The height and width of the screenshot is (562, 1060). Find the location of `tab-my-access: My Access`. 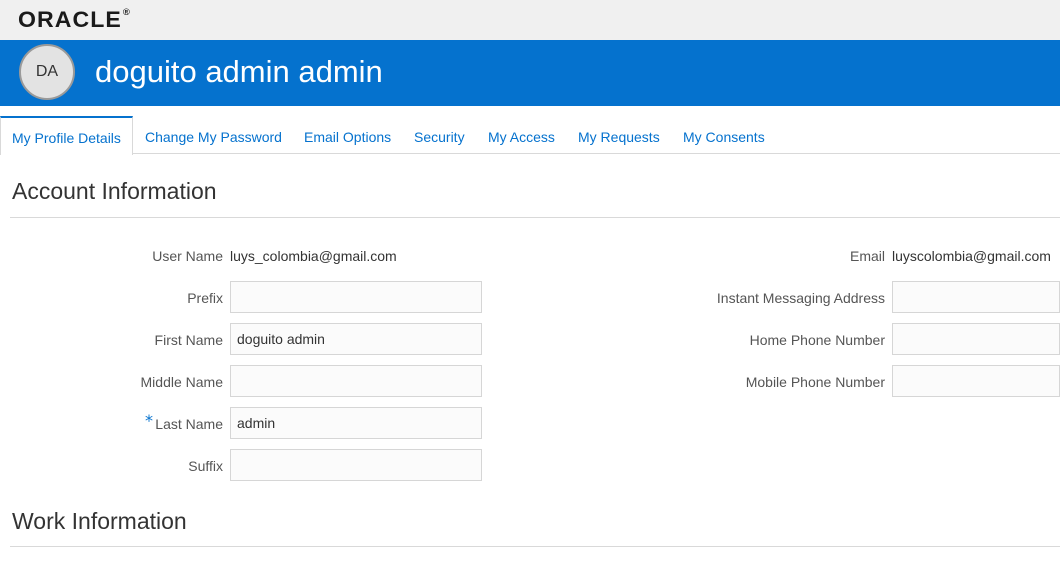

tab-my-access: My Access is located at coordinates (521, 135).